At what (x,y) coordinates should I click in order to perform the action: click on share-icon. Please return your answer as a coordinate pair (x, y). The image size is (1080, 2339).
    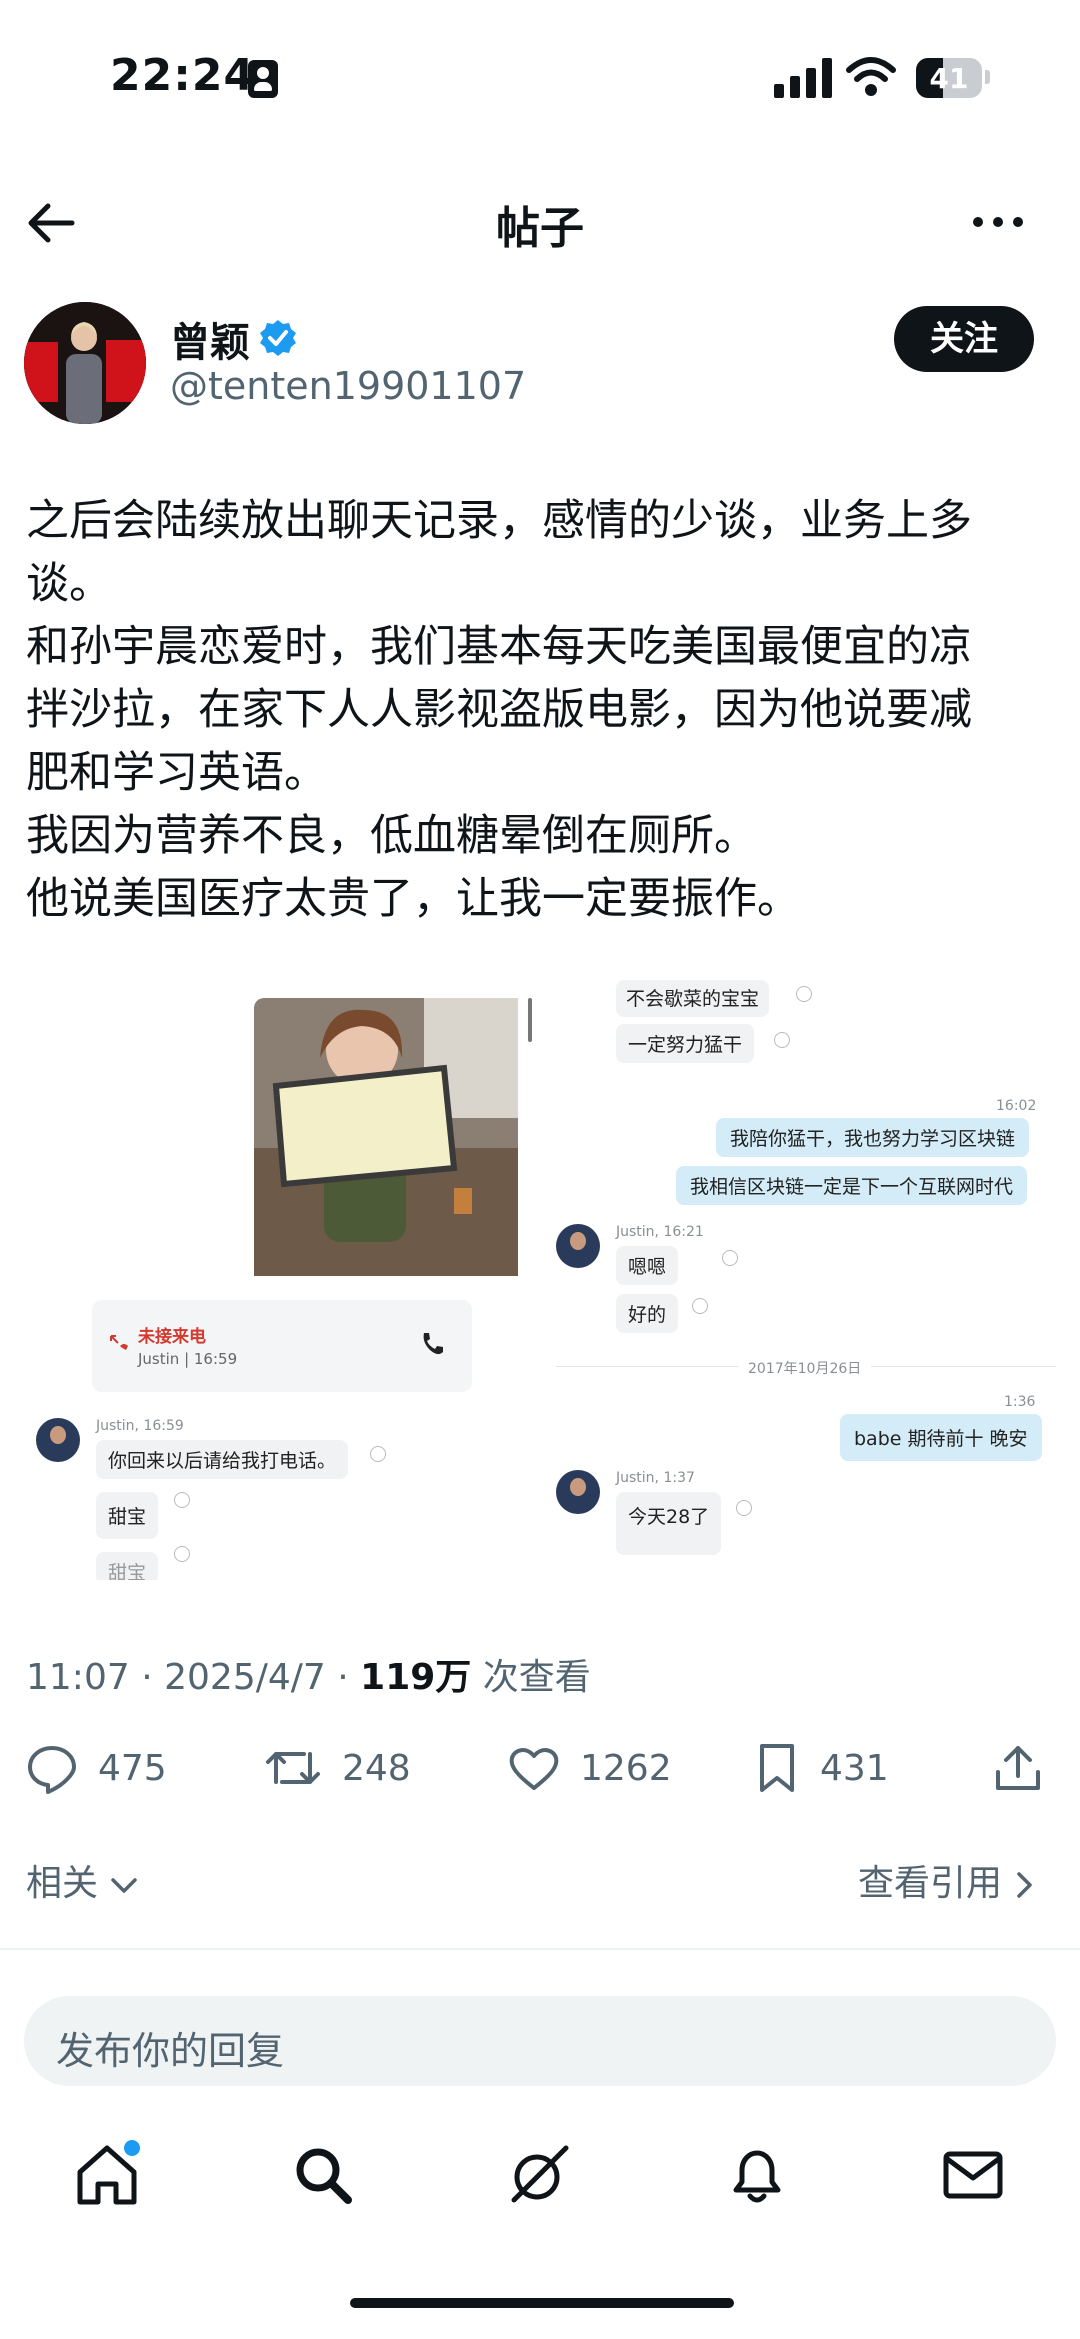
    Looking at the image, I should click on (1018, 1768).